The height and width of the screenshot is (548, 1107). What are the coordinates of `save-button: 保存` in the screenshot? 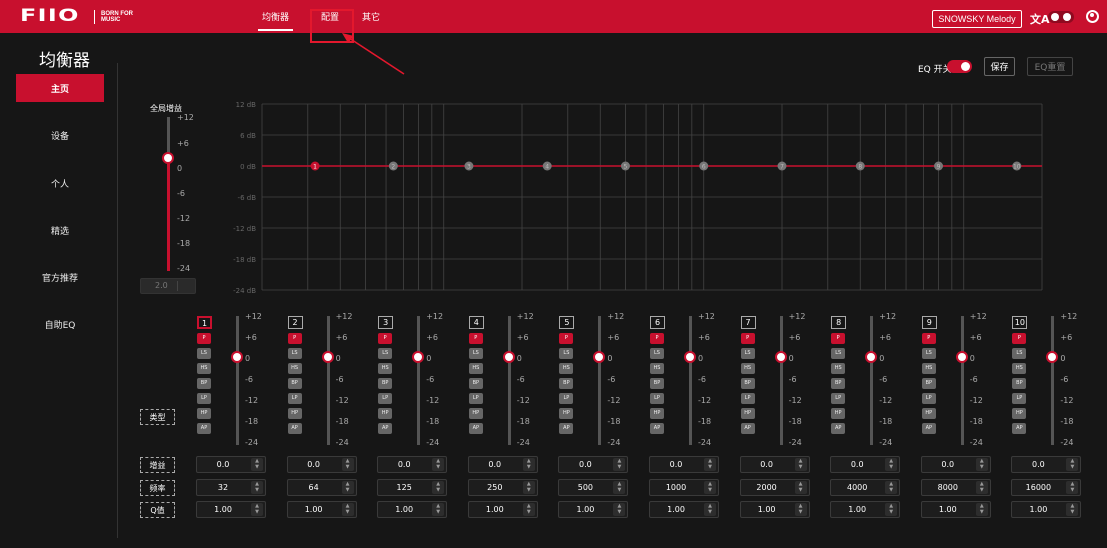 It's located at (999, 66).